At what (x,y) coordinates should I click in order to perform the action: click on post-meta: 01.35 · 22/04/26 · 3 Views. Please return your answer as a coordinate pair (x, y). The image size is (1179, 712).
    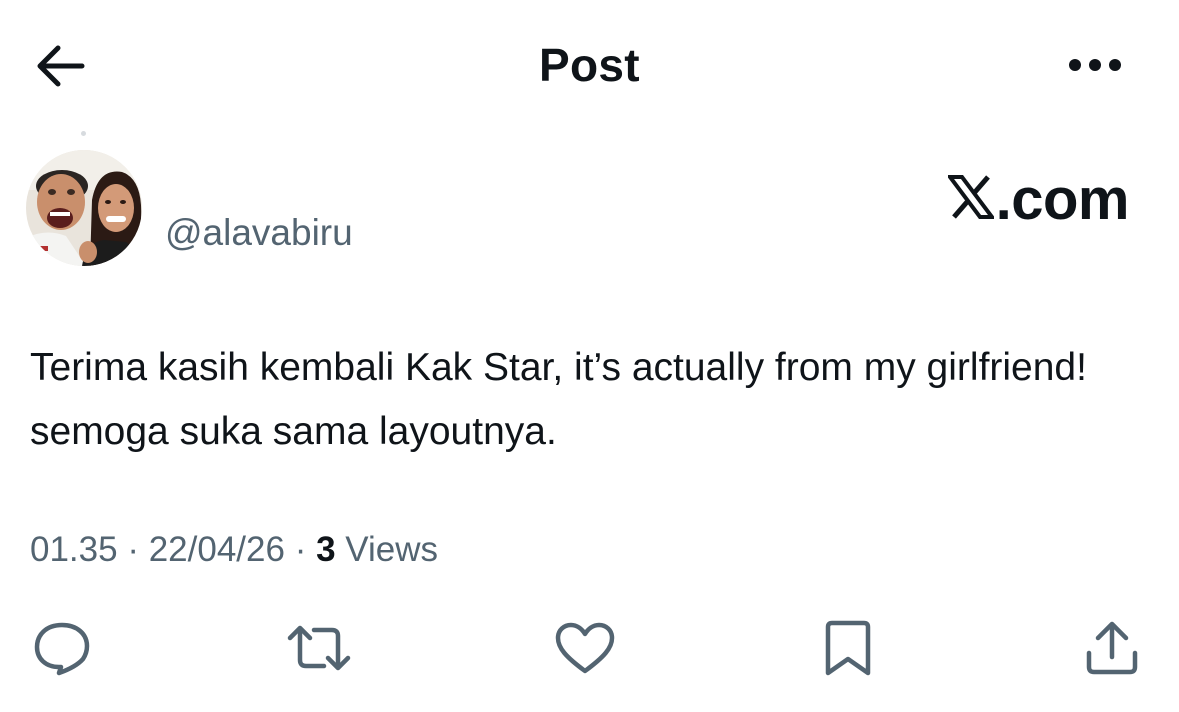
    Looking at the image, I should click on (234, 550).